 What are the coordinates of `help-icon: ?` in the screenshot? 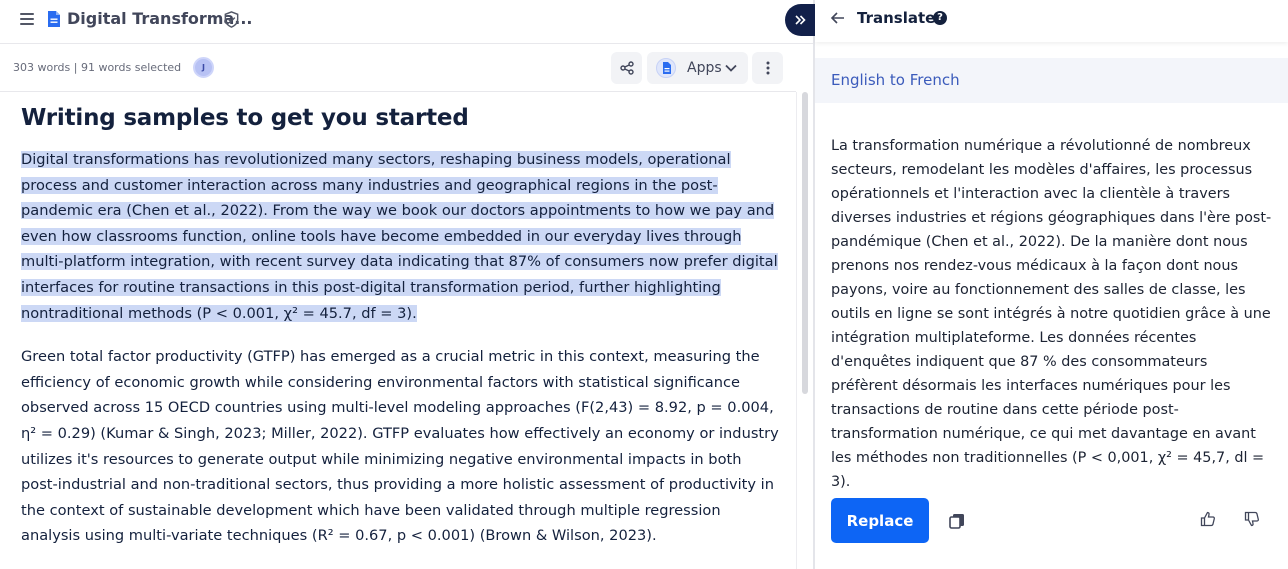 It's located at (940, 18).